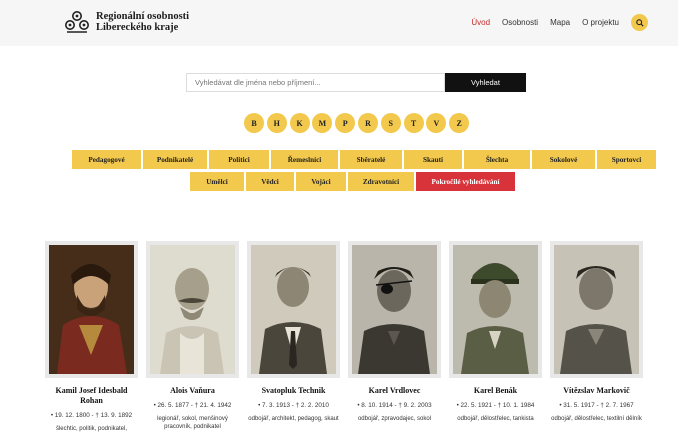 The image size is (678, 437). What do you see at coordinates (596, 391) in the screenshot?
I see `person-name: Vítězslav Markovič` at bounding box center [596, 391].